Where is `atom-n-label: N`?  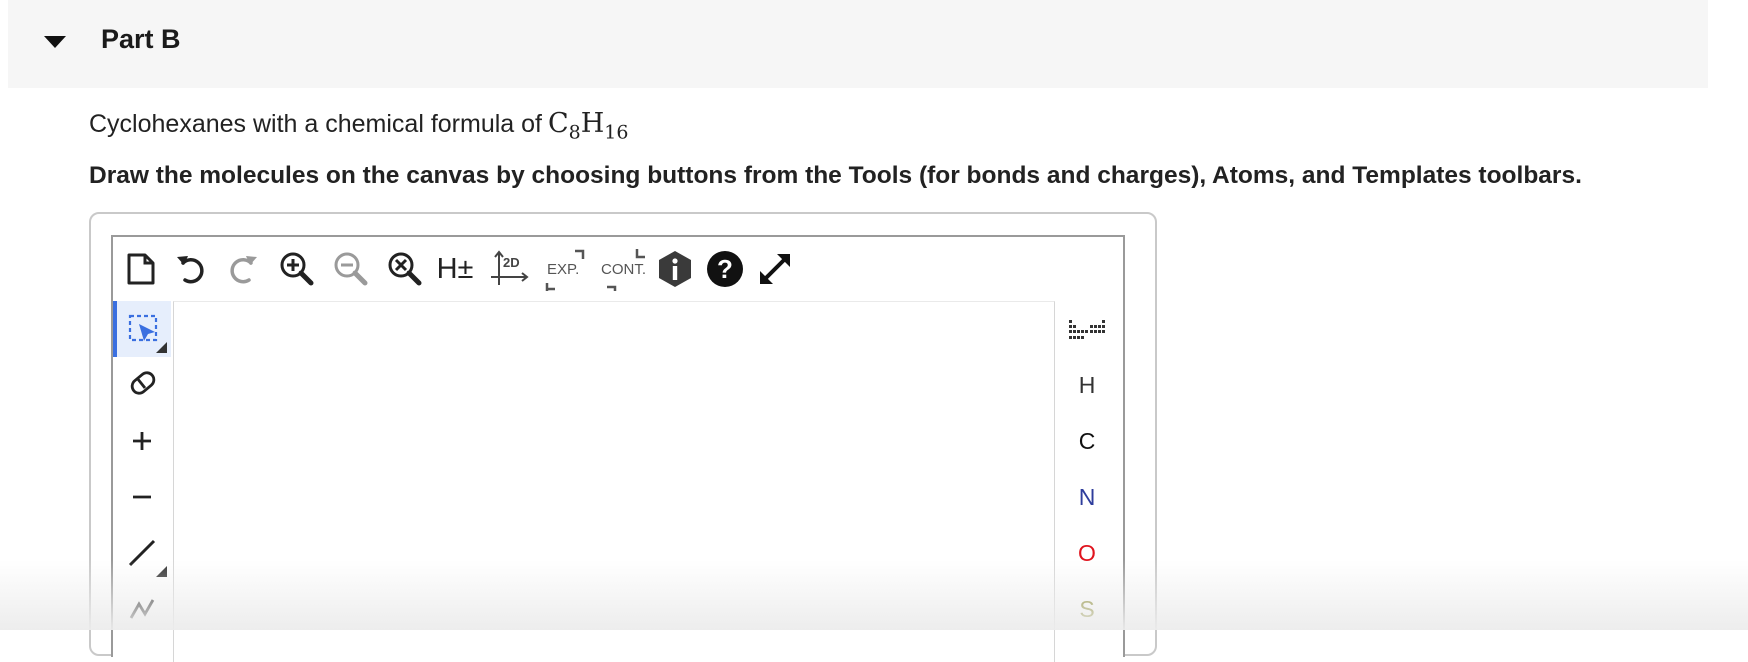
atom-n-label: N is located at coordinates (1087, 496).